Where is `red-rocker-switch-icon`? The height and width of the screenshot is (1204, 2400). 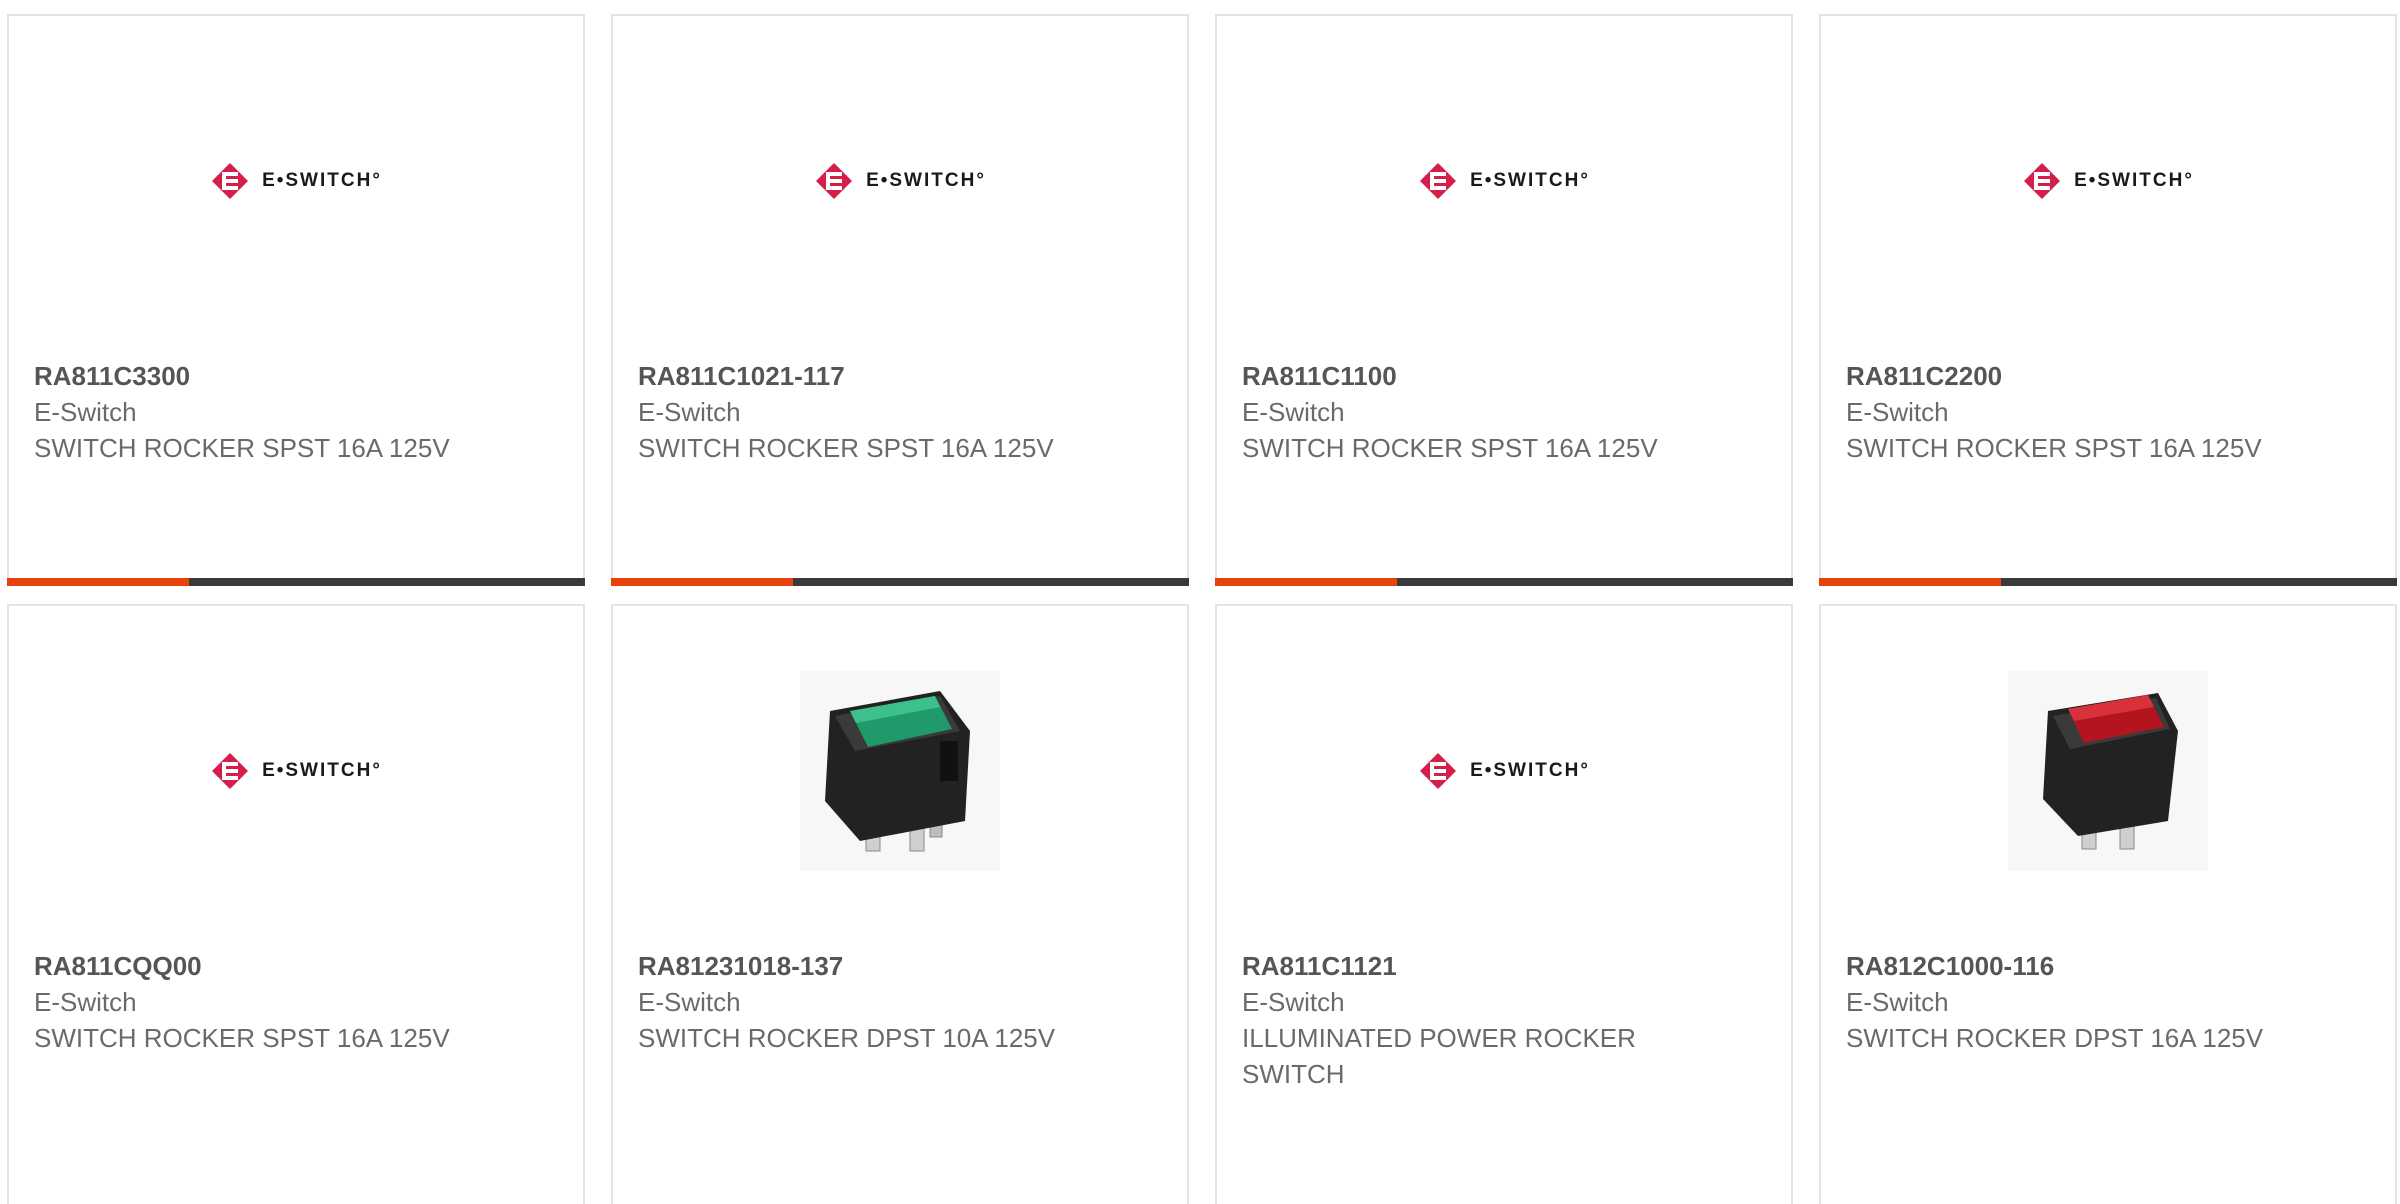
red-rocker-switch-icon is located at coordinates (2108, 771).